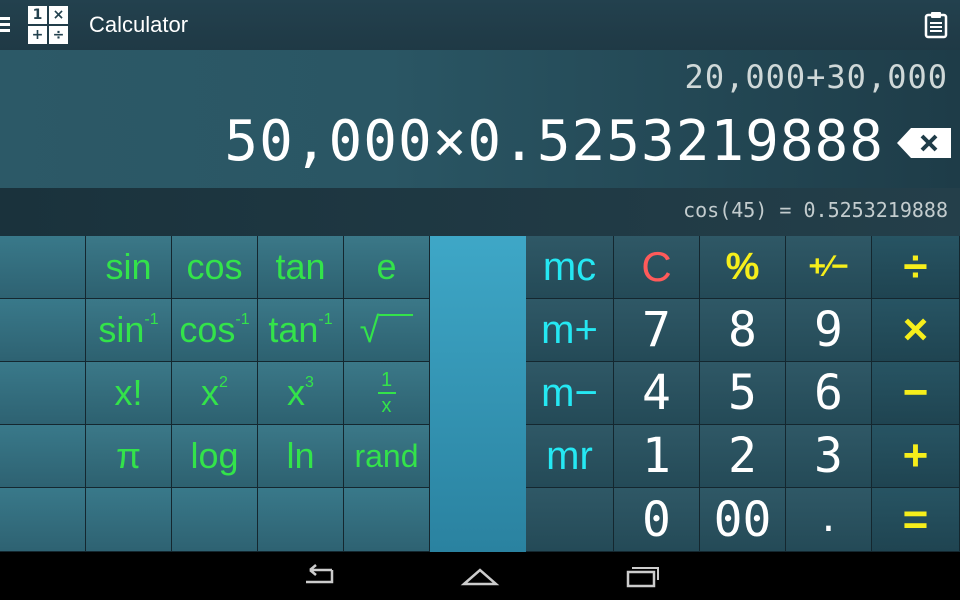 Image resolution: width=960 pixels, height=600 pixels. Describe the element at coordinates (207, 329) in the screenshot. I see `acos-label: cos` at that location.